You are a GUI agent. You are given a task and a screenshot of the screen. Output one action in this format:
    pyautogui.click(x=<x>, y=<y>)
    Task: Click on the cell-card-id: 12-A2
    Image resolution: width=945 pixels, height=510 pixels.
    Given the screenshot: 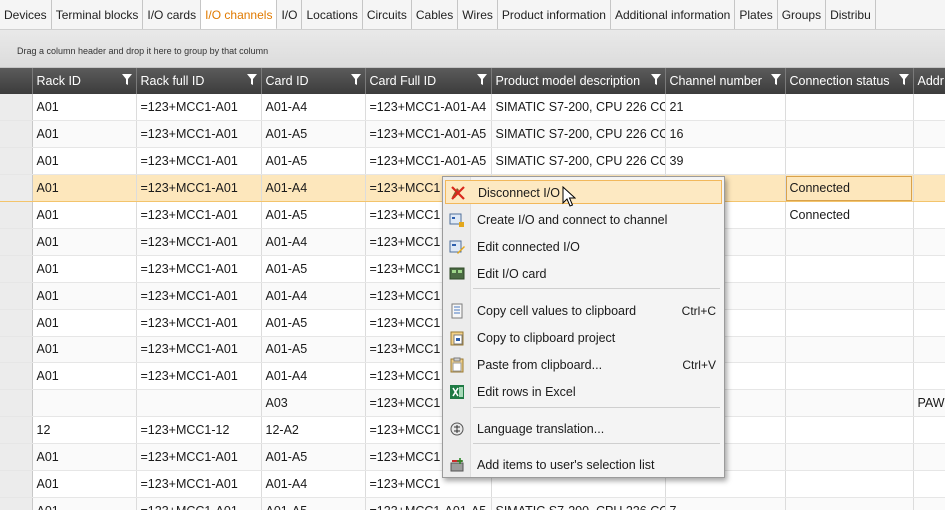 What is the action you would take?
    pyautogui.click(x=313, y=430)
    